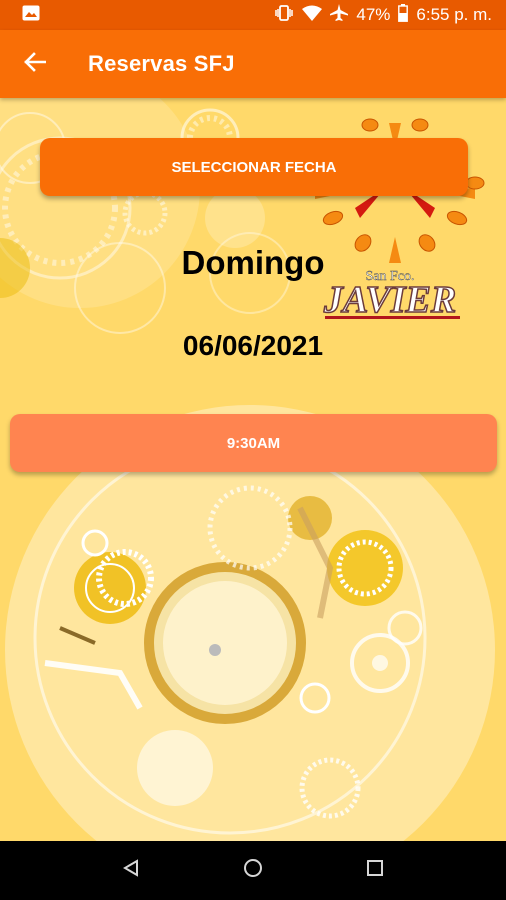 Image resolution: width=506 pixels, height=900 pixels. I want to click on nav-back-button, so click(131, 871).